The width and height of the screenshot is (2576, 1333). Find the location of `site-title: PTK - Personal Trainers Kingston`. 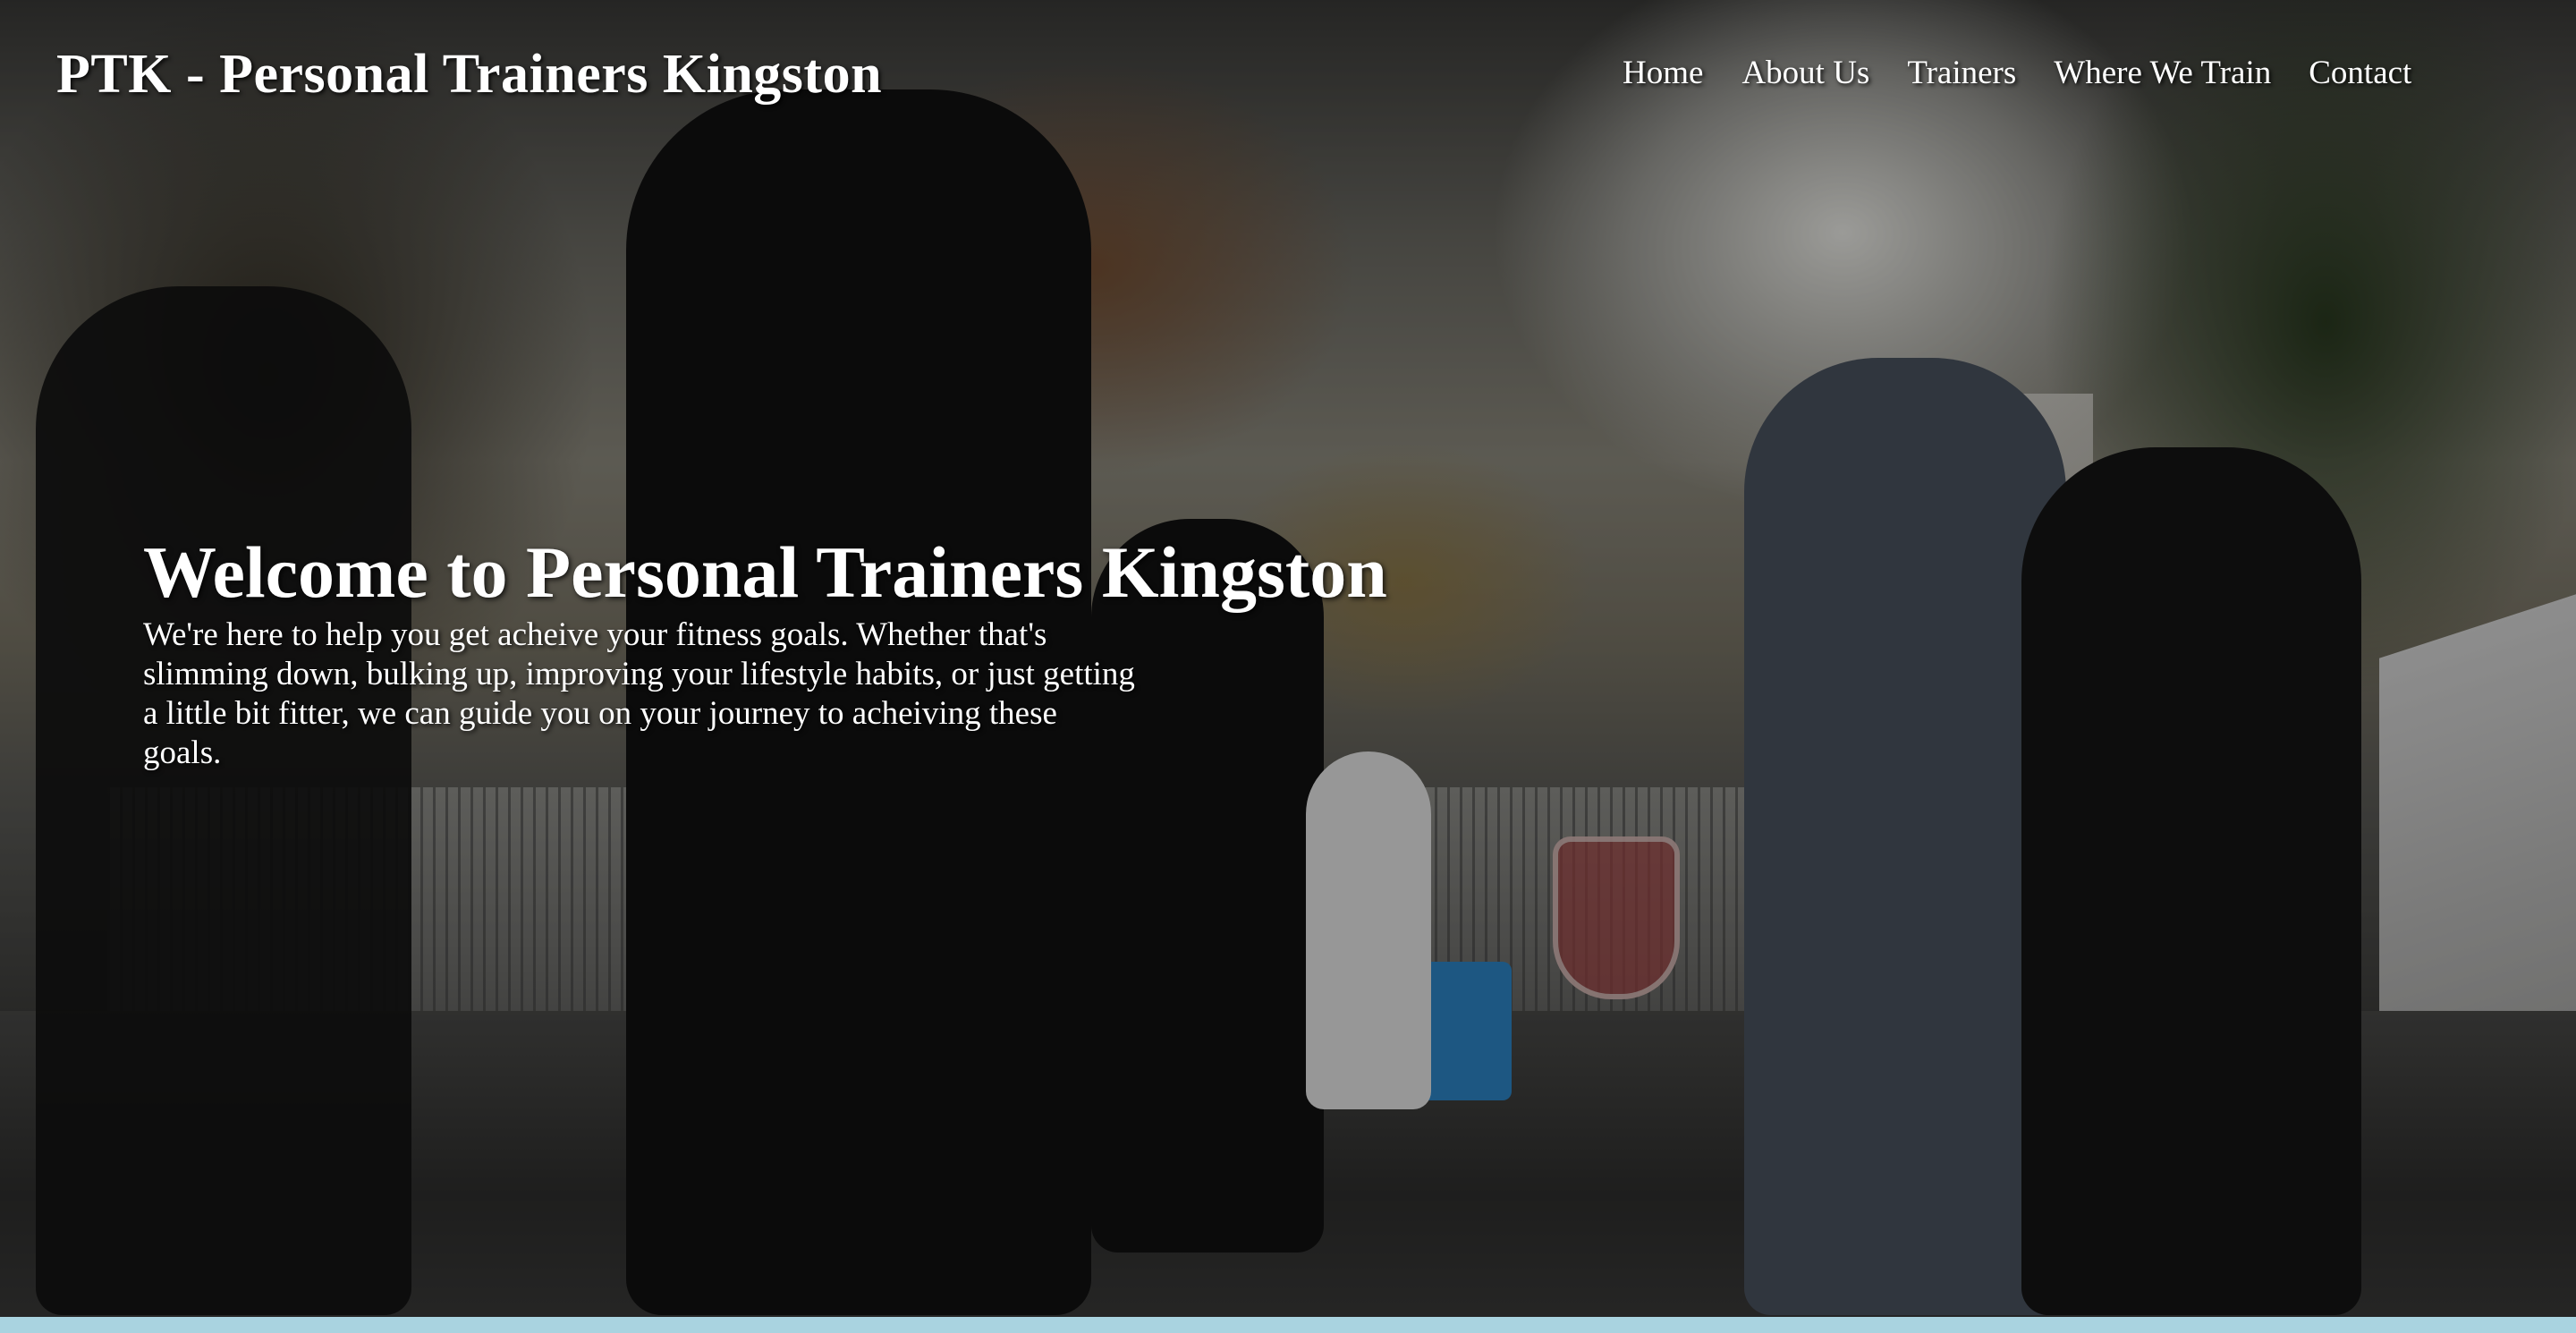

site-title: PTK - Personal Trainers Kingston is located at coordinates (469, 74).